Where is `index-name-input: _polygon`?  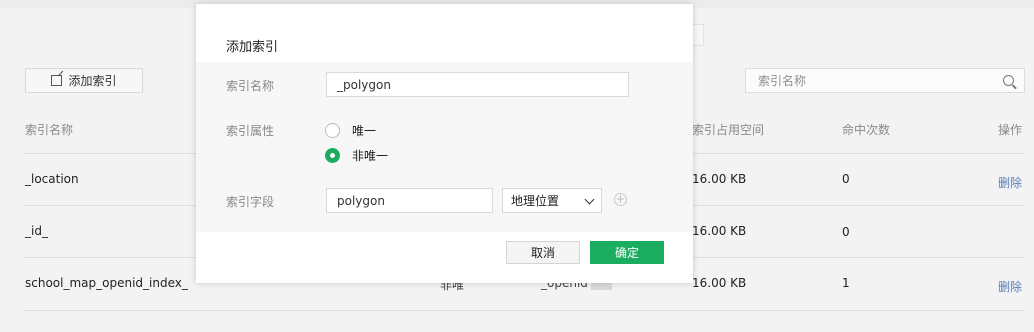
index-name-input: _polygon is located at coordinates (477, 84).